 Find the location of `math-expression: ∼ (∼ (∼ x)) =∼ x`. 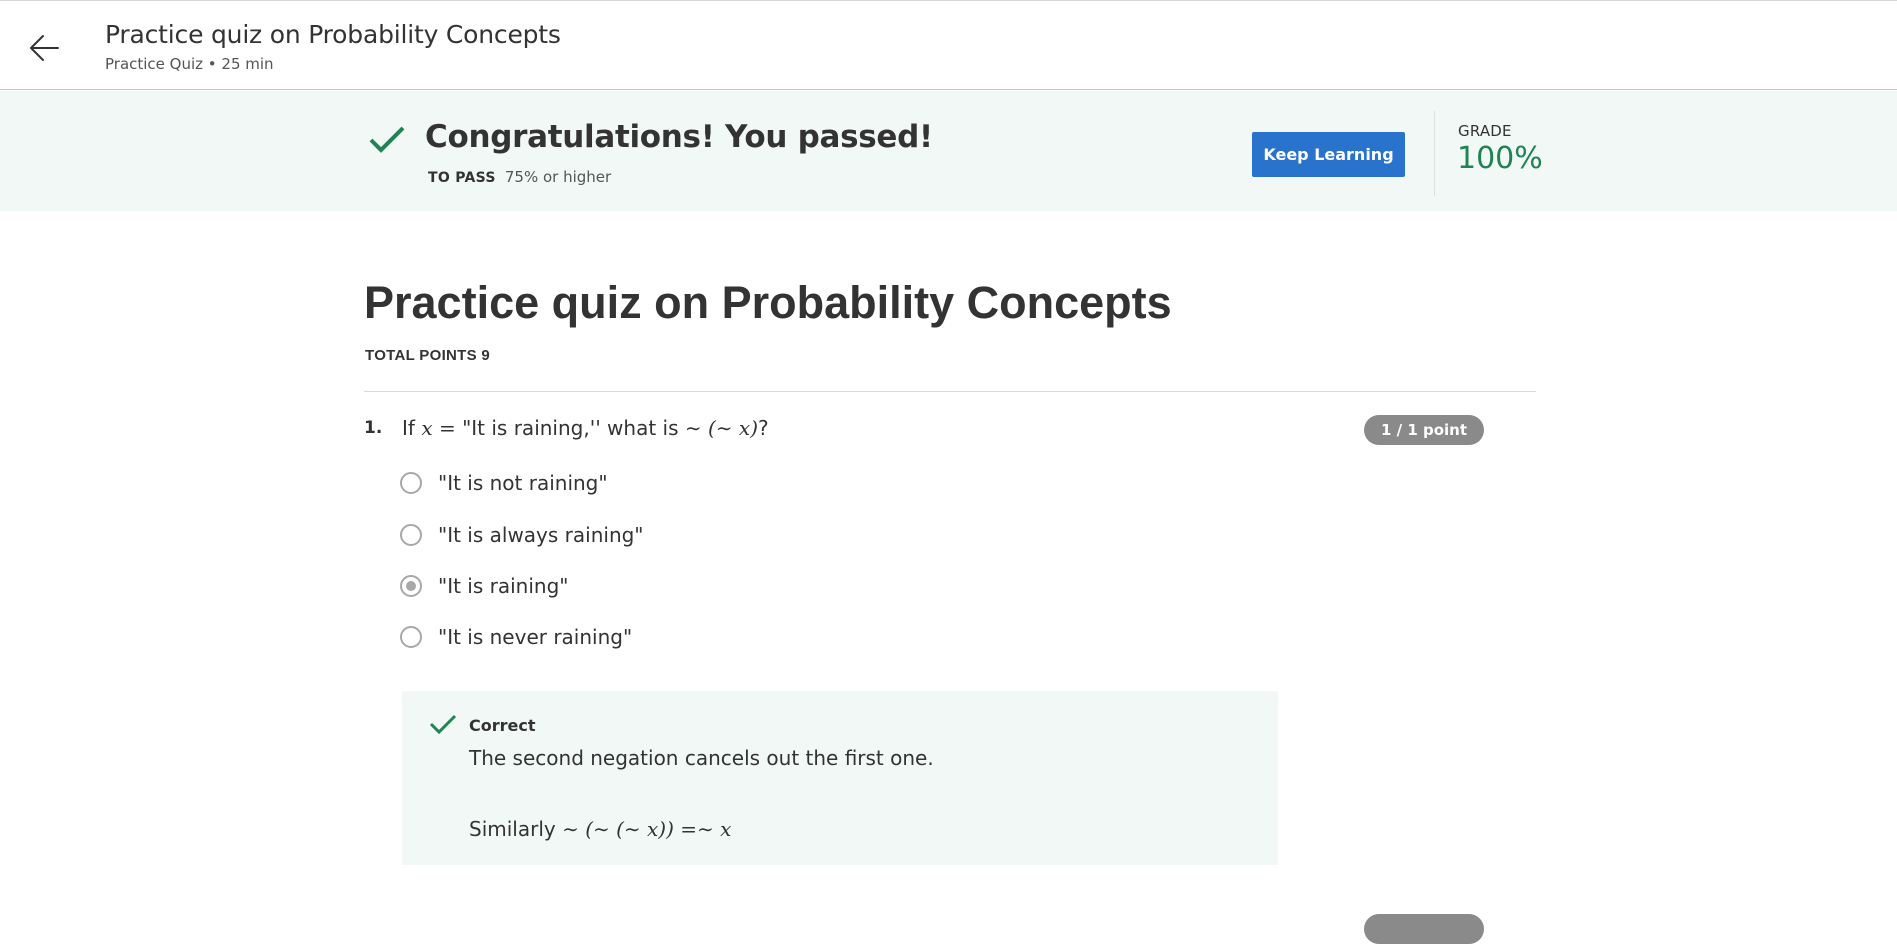

math-expression: ∼ (∼ (∼ x)) =∼ x is located at coordinates (647, 829).